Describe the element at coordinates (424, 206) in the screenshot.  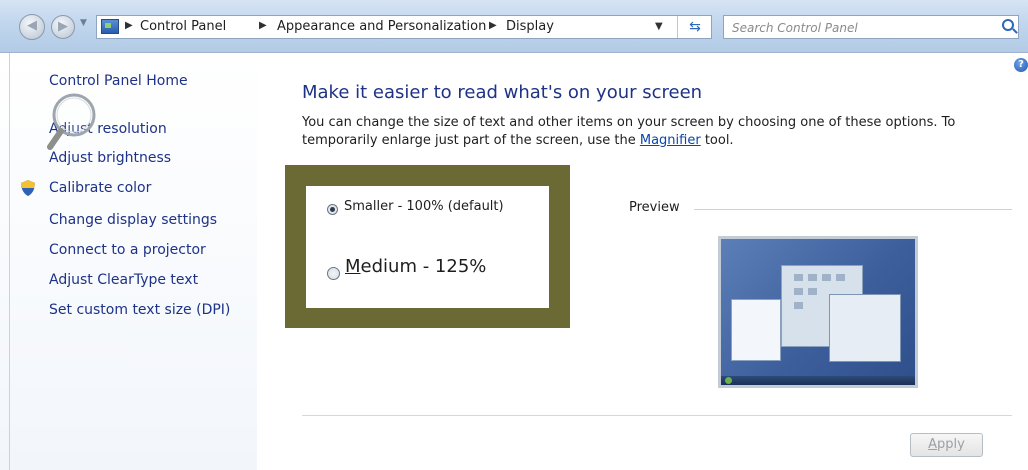
I see `smaller-100-label: Smaller - 100% (default)` at that location.